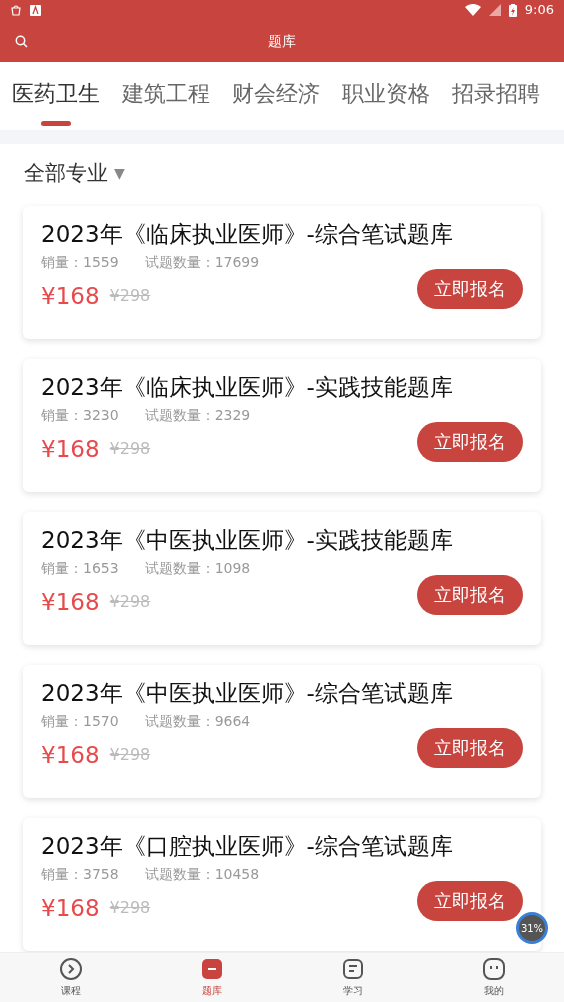 This screenshot has width=564, height=1002. Describe the element at coordinates (35, 10) in the screenshot. I see `app-icon` at that location.